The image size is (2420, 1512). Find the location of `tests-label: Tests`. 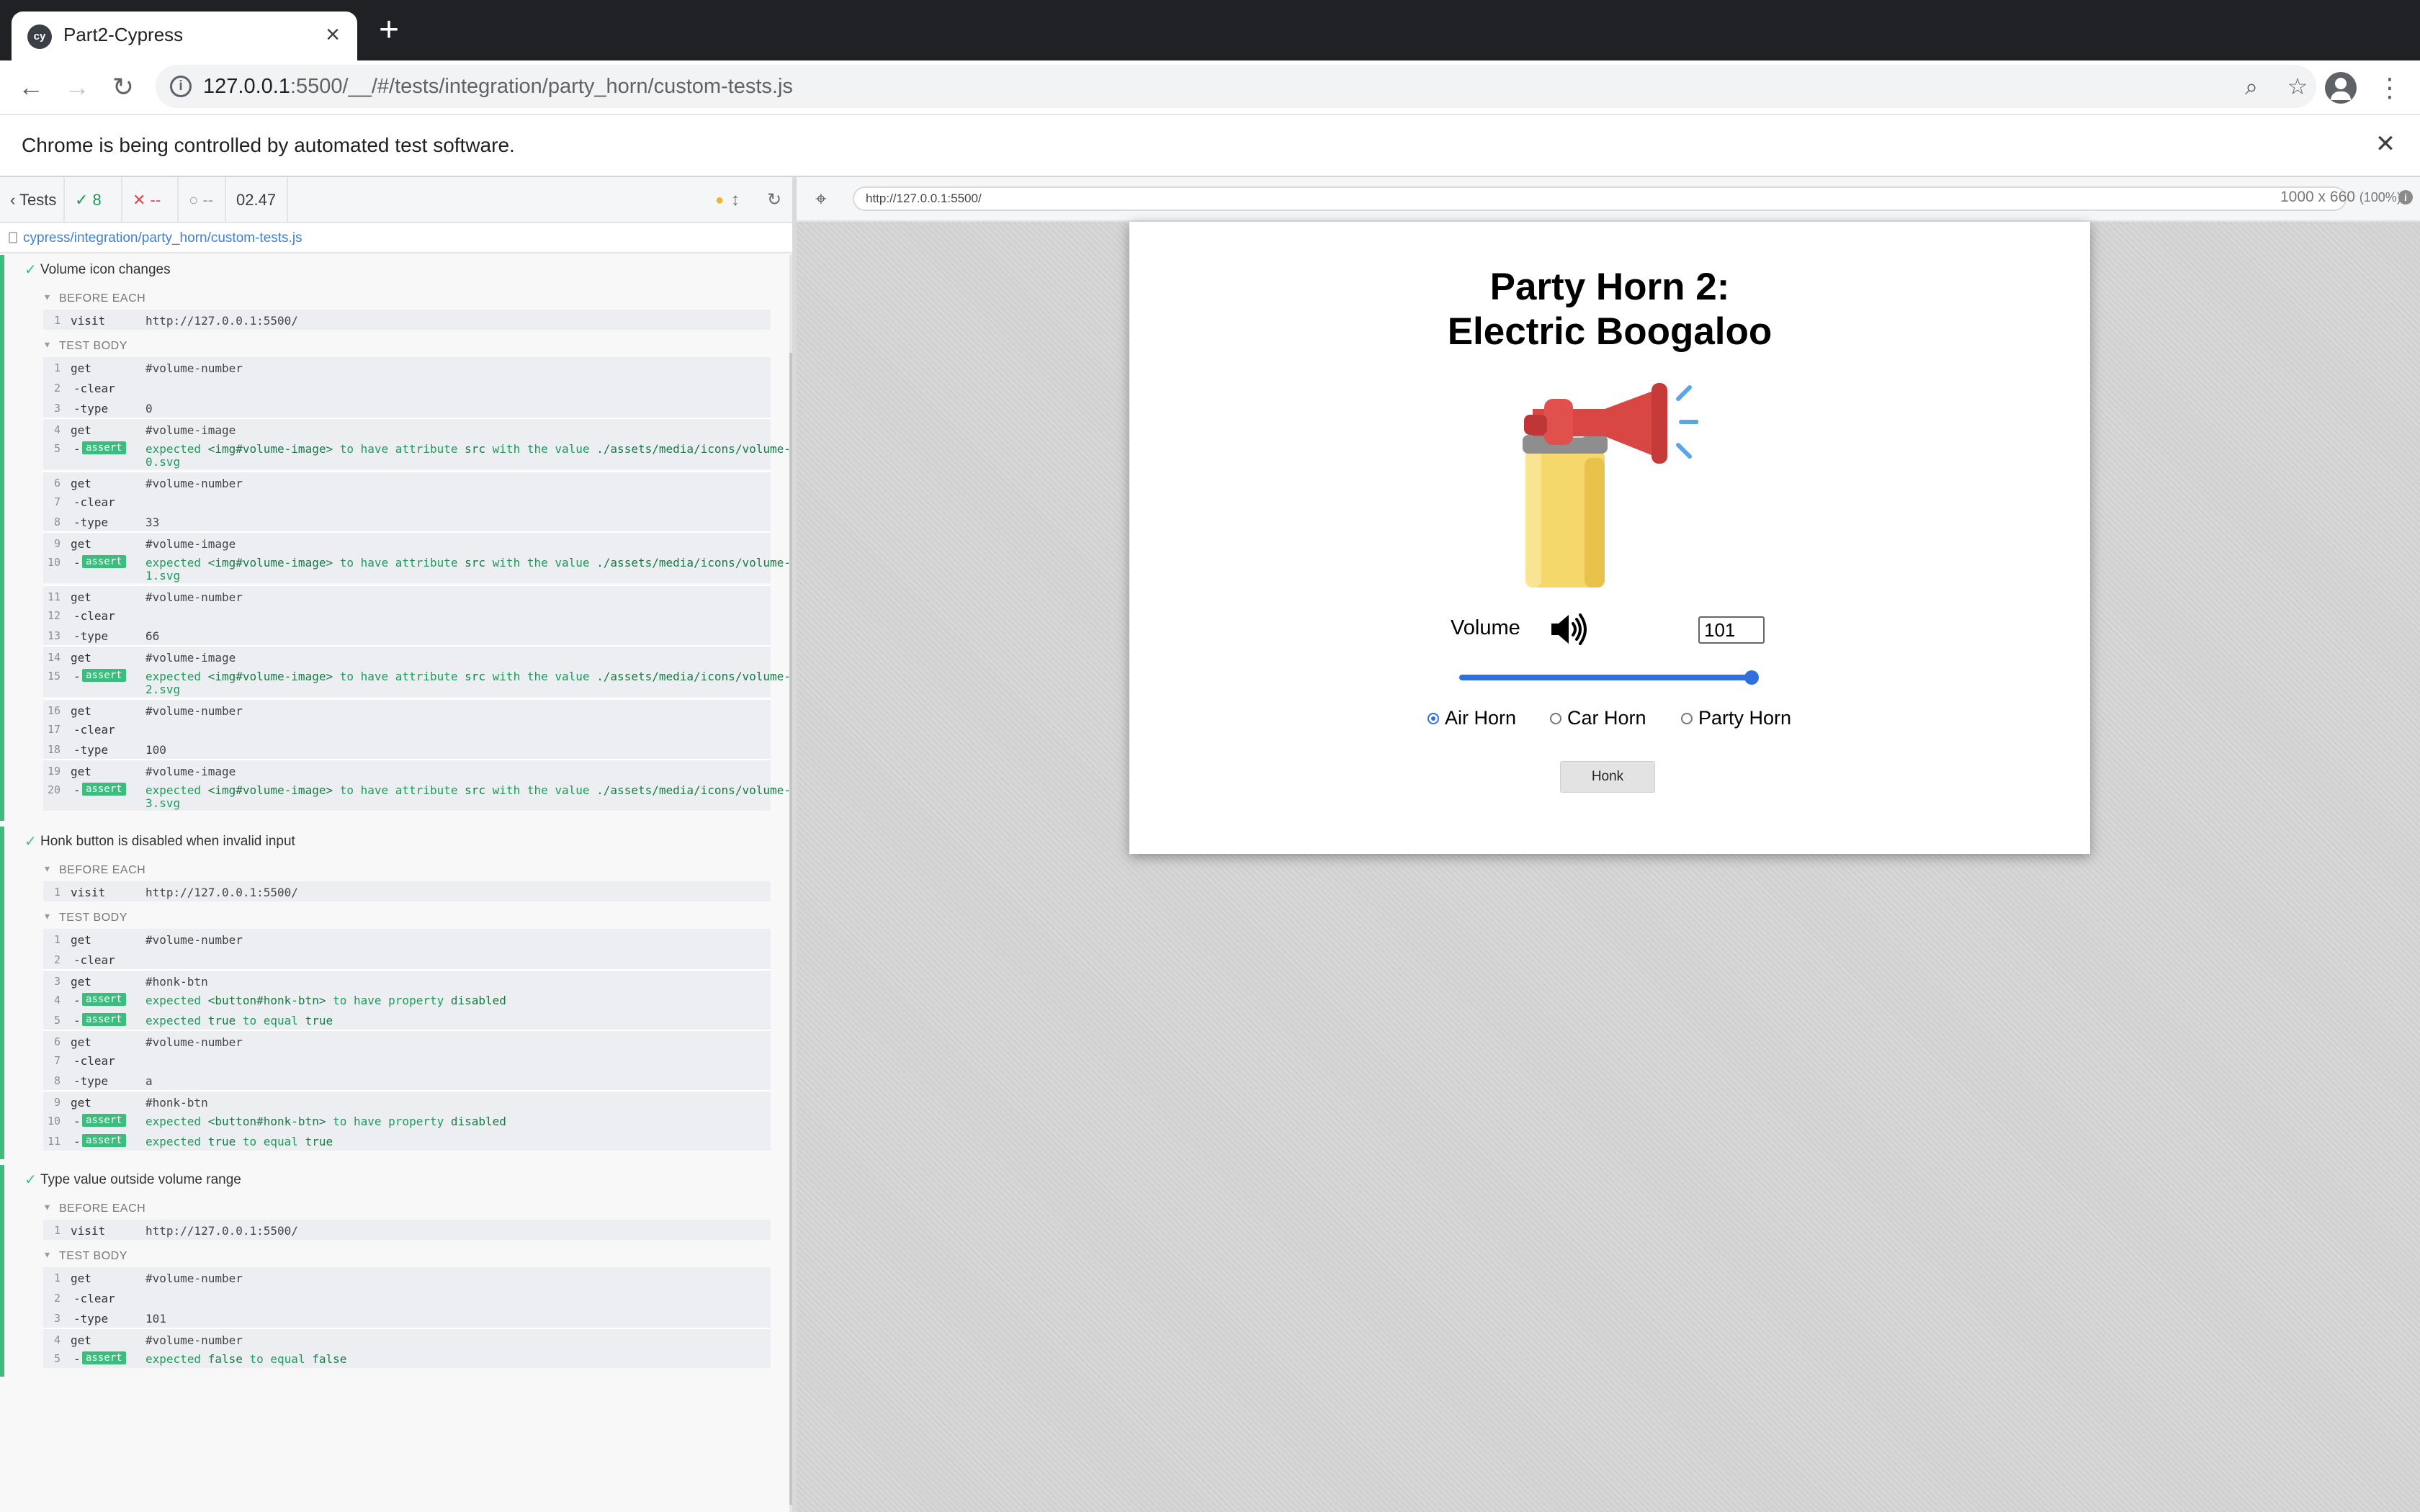

tests-label: Tests is located at coordinates (38, 200).